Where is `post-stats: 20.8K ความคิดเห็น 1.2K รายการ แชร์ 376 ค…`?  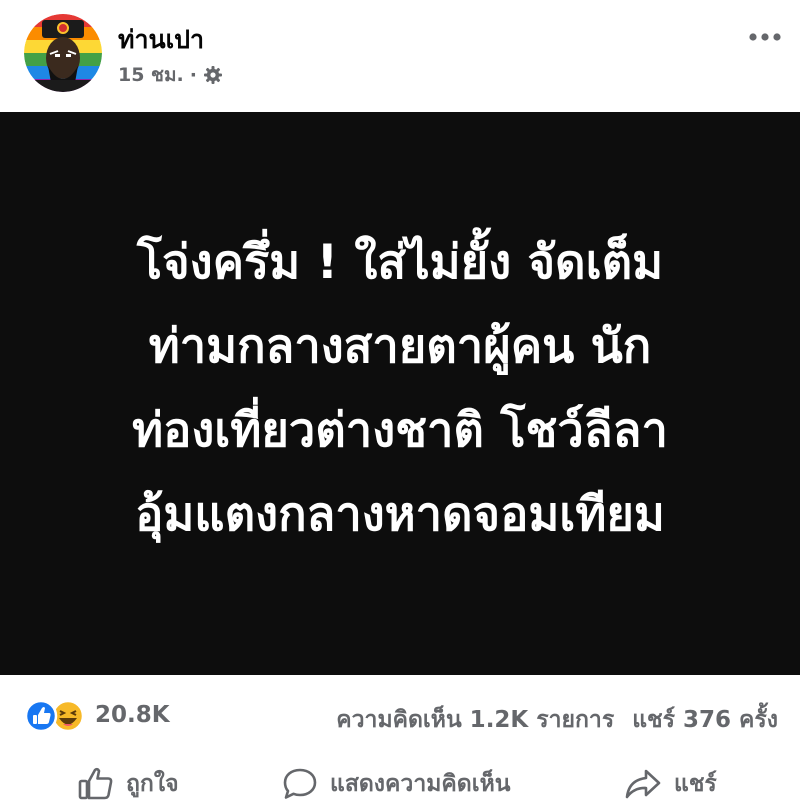 post-stats: 20.8K ความคิดเห็น 1.2K รายการ แชร์ 376 ค… is located at coordinates (400, 716).